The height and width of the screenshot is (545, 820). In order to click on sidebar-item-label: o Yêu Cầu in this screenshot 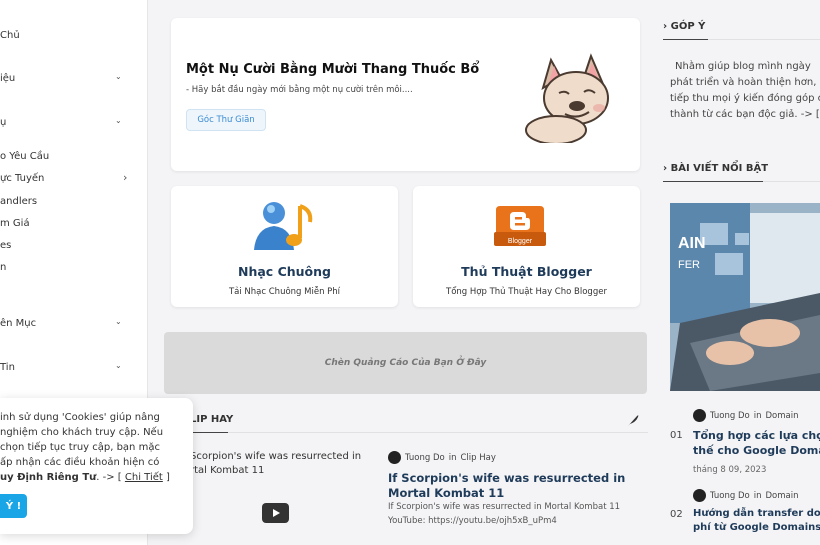, I will do `click(25, 156)`.